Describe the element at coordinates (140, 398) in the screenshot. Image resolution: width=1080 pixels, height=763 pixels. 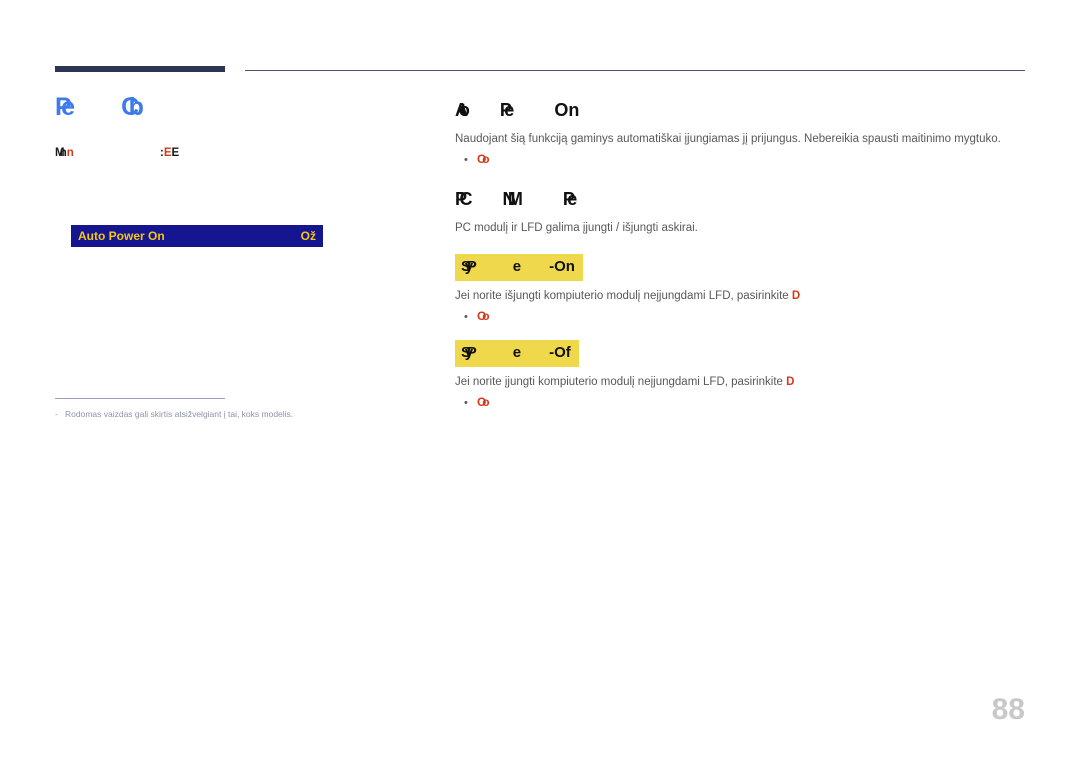
I see `footnote-rule` at that location.